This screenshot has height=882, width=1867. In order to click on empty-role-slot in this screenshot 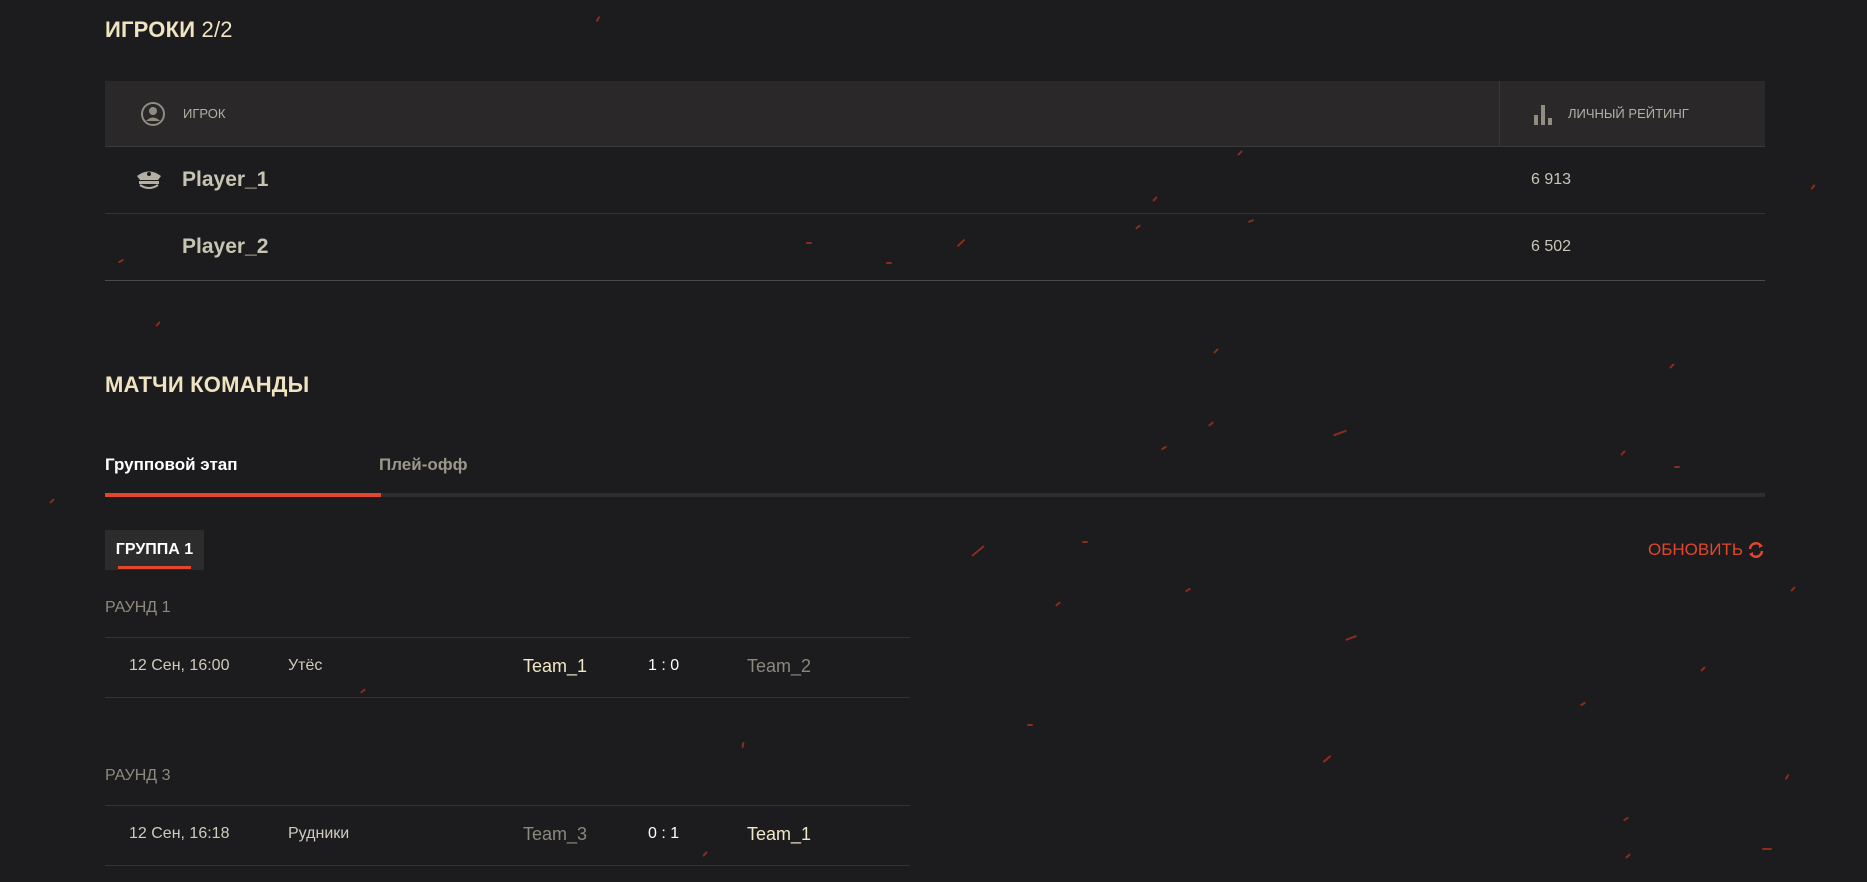, I will do `click(149, 247)`.